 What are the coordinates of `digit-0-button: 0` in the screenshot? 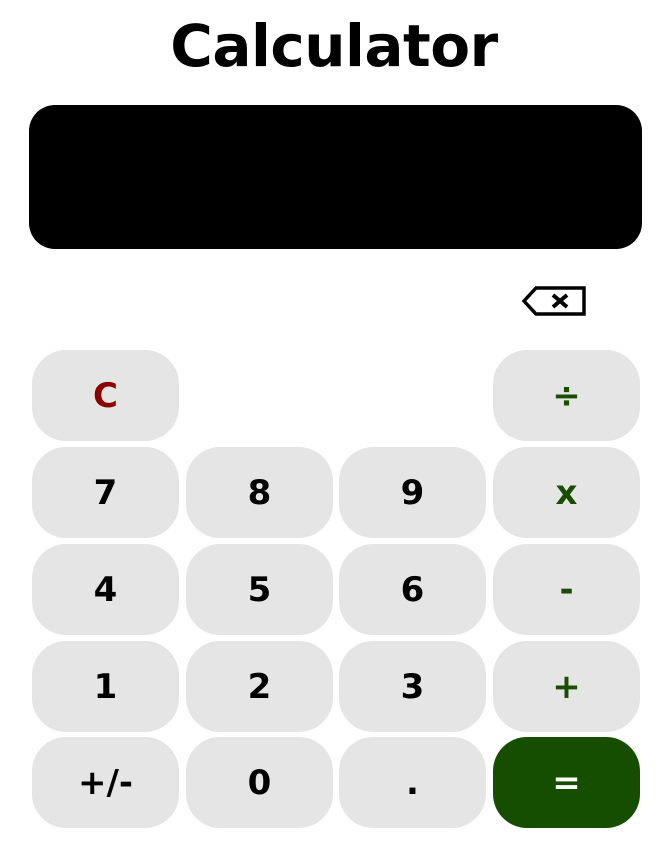 It's located at (259, 782).